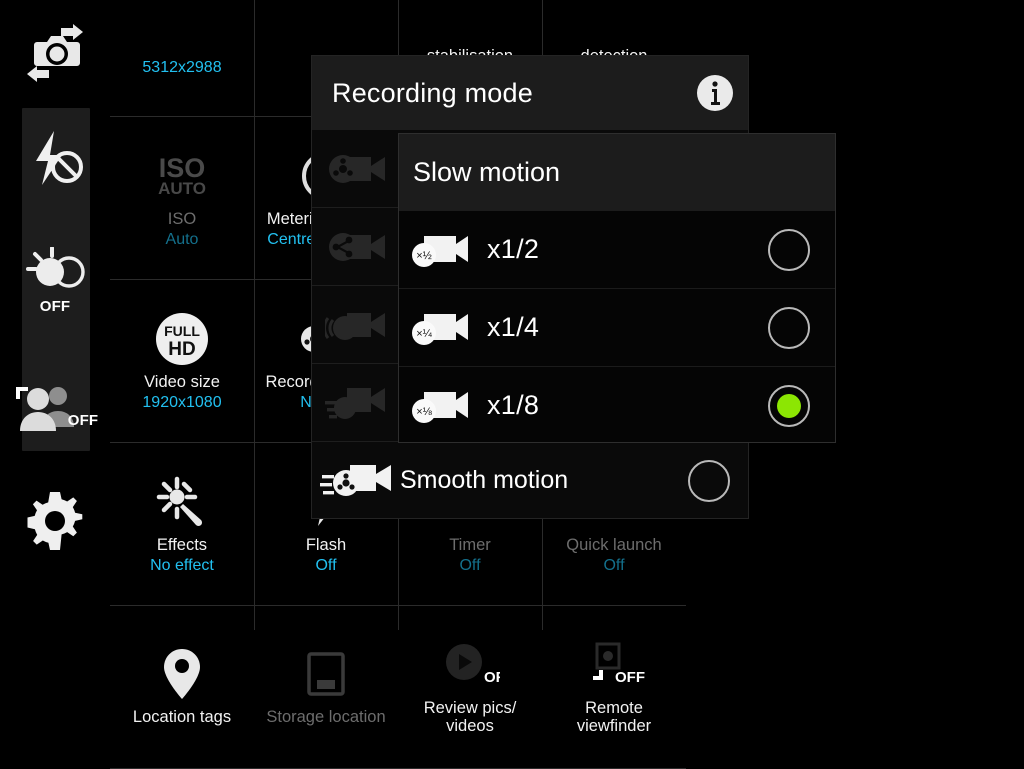 Image resolution: width=1024 pixels, height=769 pixels. I want to click on face-detection-button: OFF, so click(55, 407).